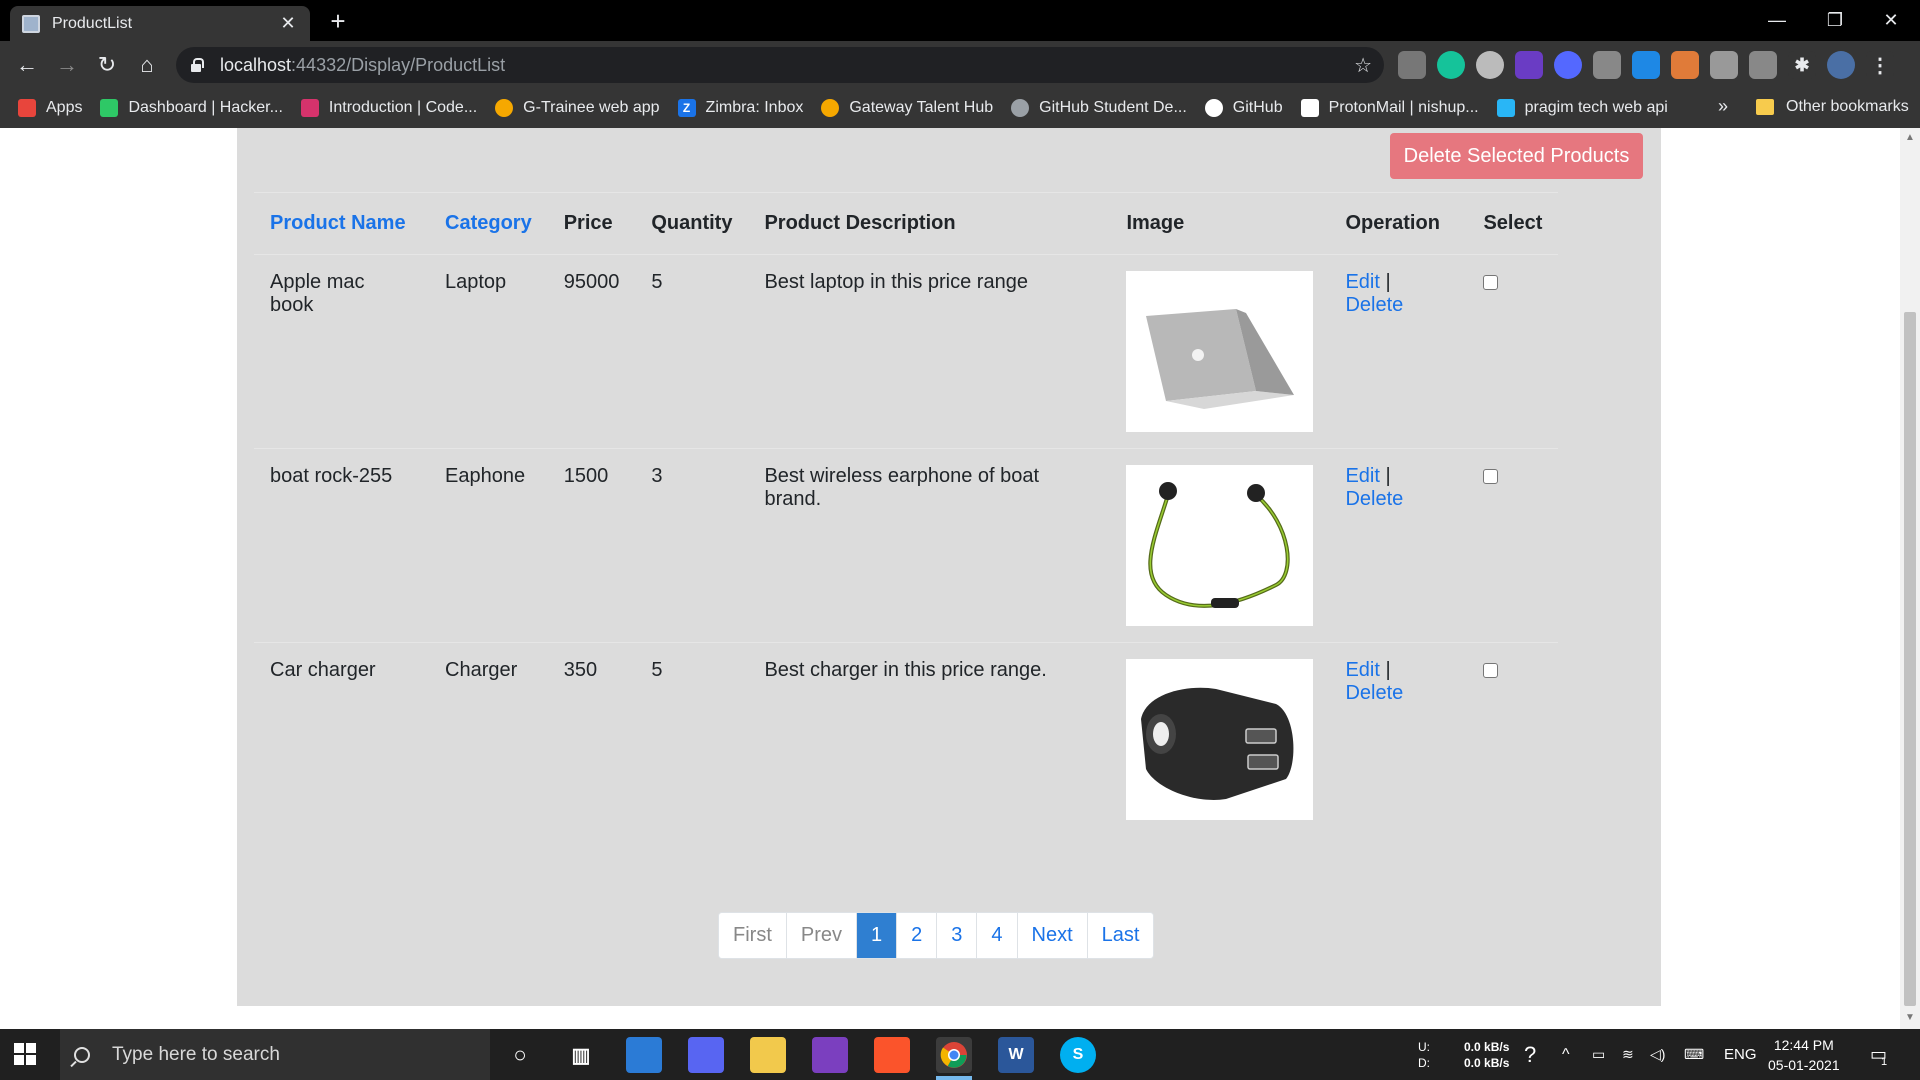  I want to click on bookmark-zimbra: Z Zimbra: Inbox, so click(740, 108).